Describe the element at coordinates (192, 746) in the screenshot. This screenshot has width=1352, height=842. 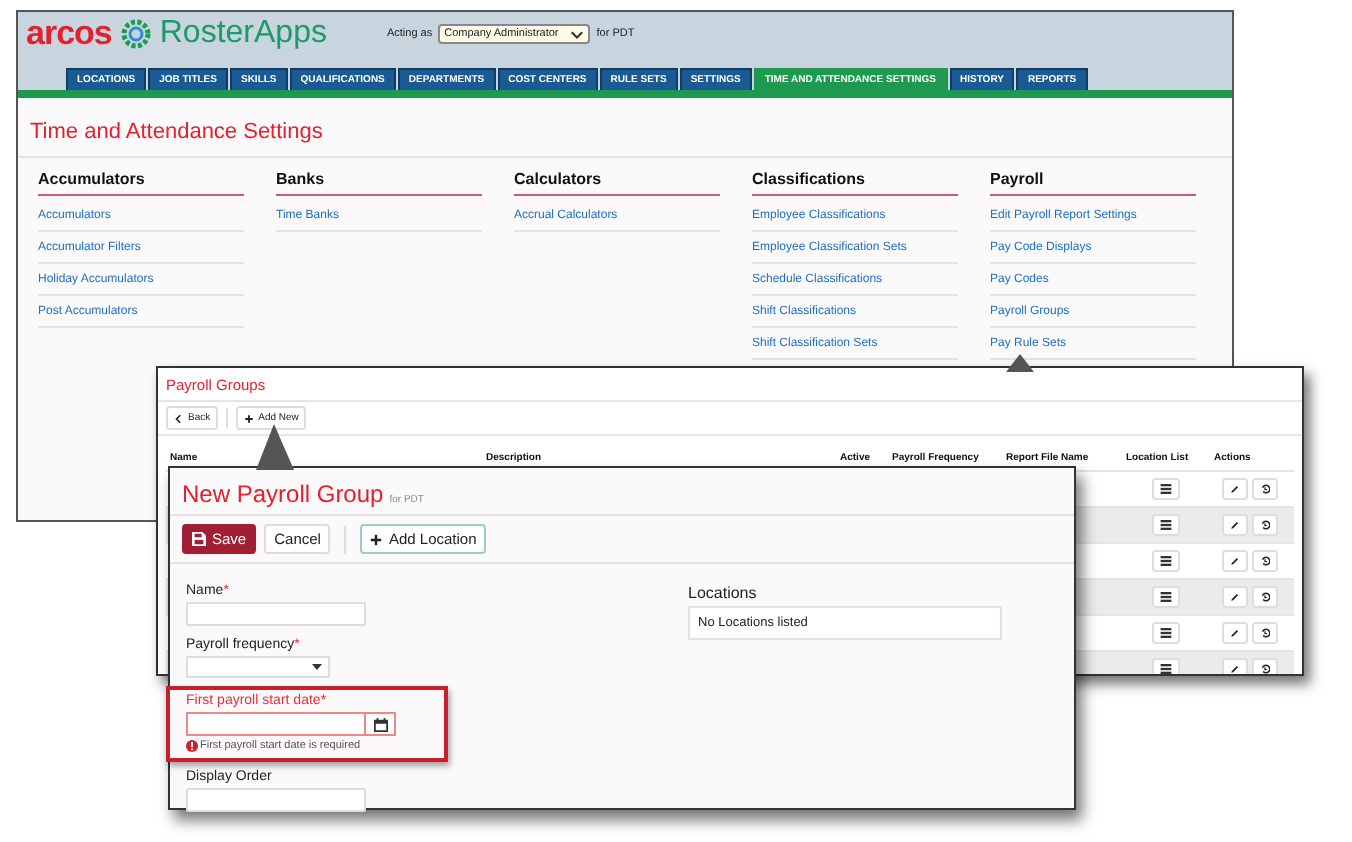
I see `error-icon` at that location.